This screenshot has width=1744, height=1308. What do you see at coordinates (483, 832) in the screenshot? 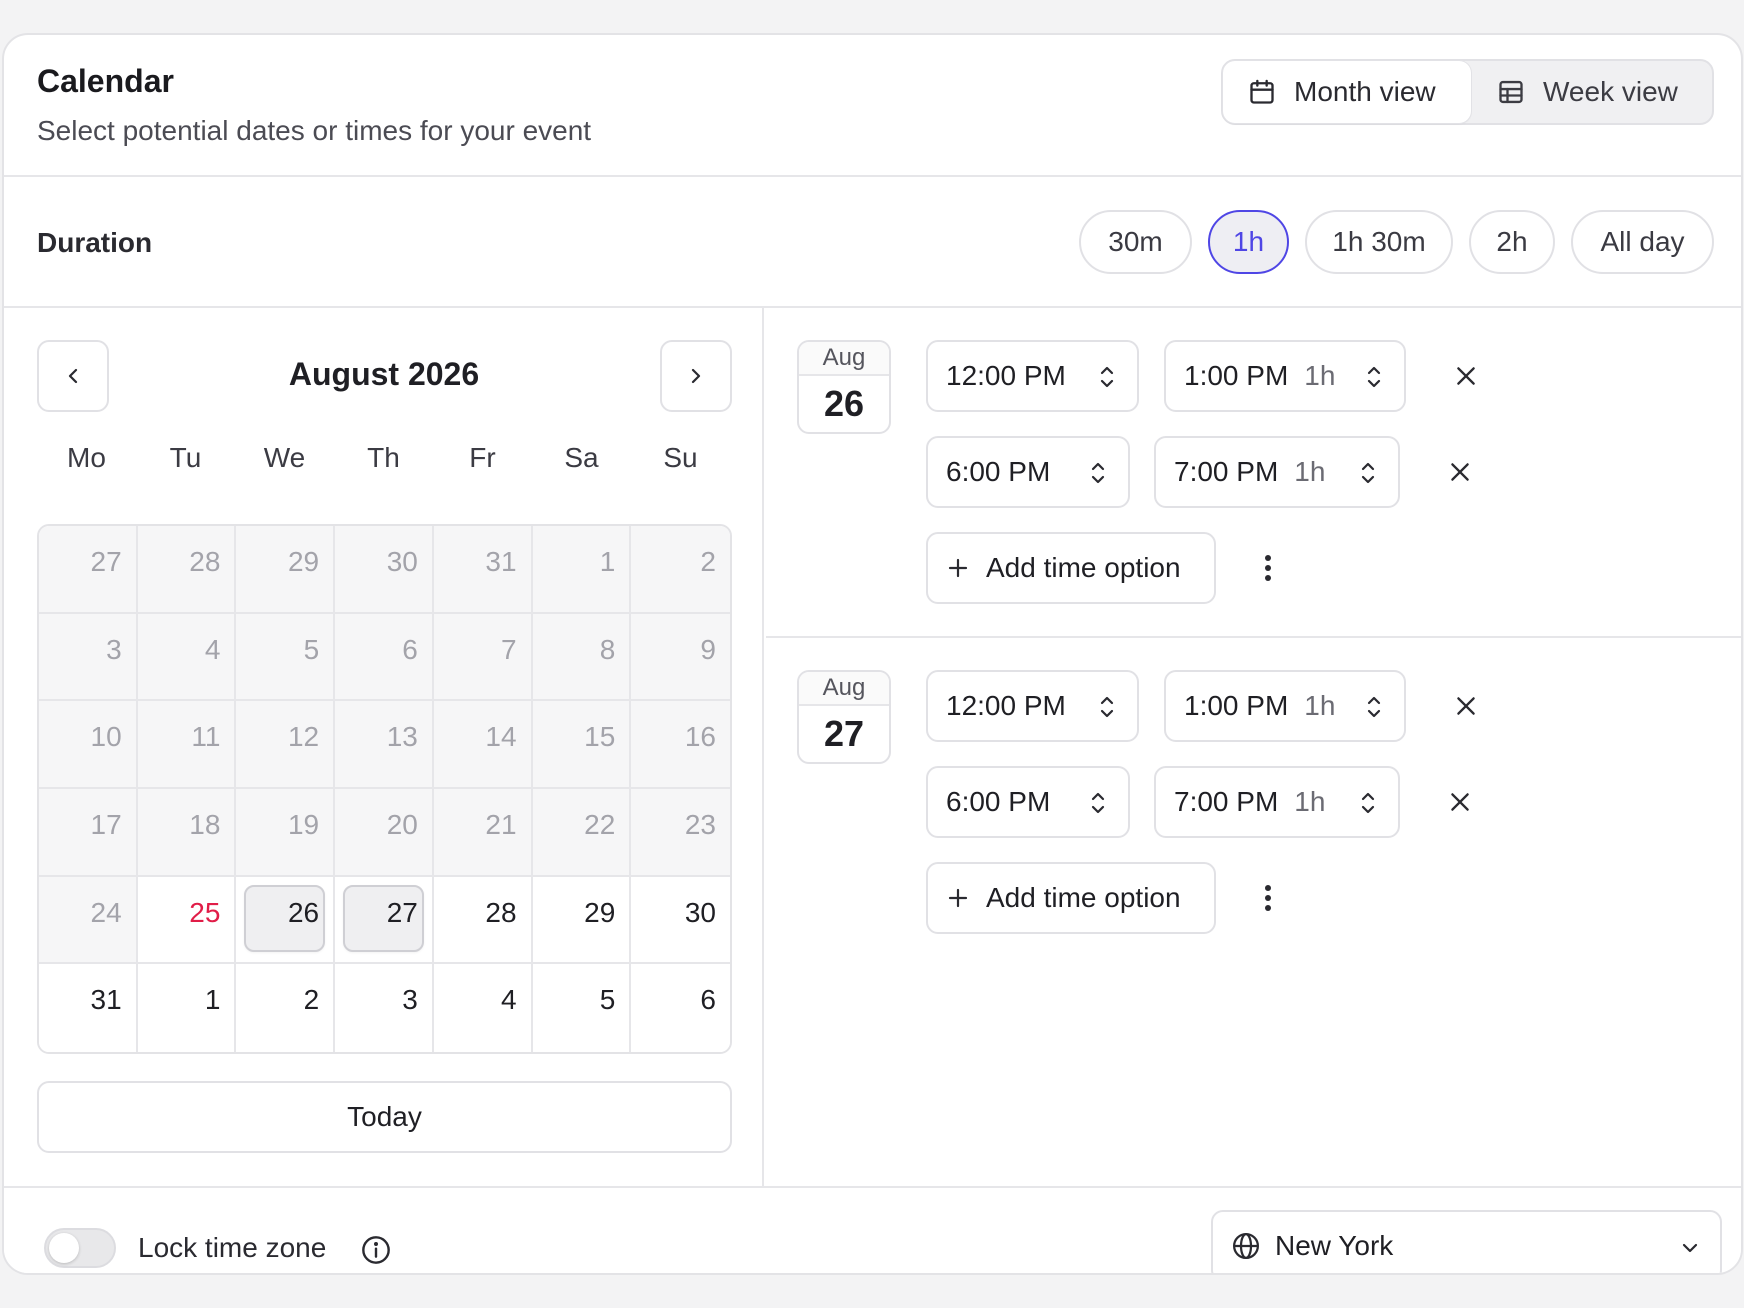
I see `day-cell: 21` at bounding box center [483, 832].